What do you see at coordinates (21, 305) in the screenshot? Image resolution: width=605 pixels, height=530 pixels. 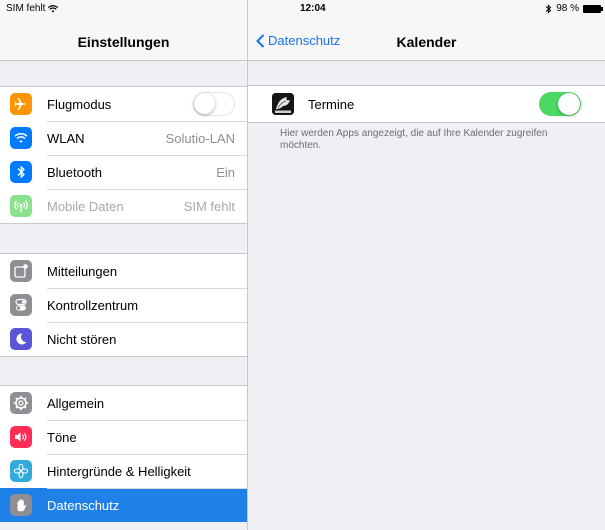 I see `control-center-icon` at bounding box center [21, 305].